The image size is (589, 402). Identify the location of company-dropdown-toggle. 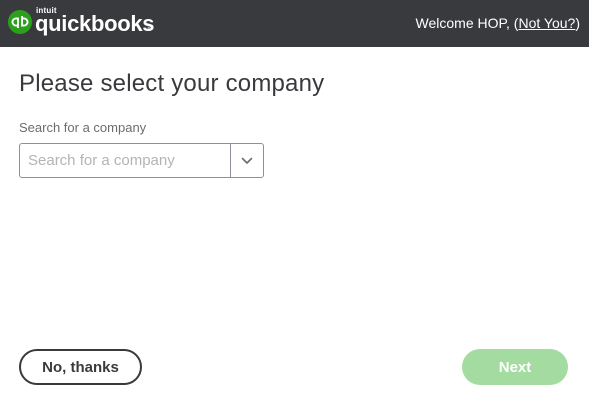
(247, 160).